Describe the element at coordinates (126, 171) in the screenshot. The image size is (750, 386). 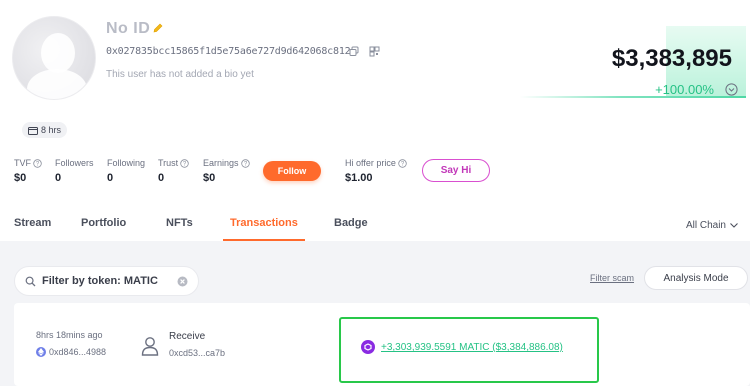
I see `stat-following: Following 0` at that location.